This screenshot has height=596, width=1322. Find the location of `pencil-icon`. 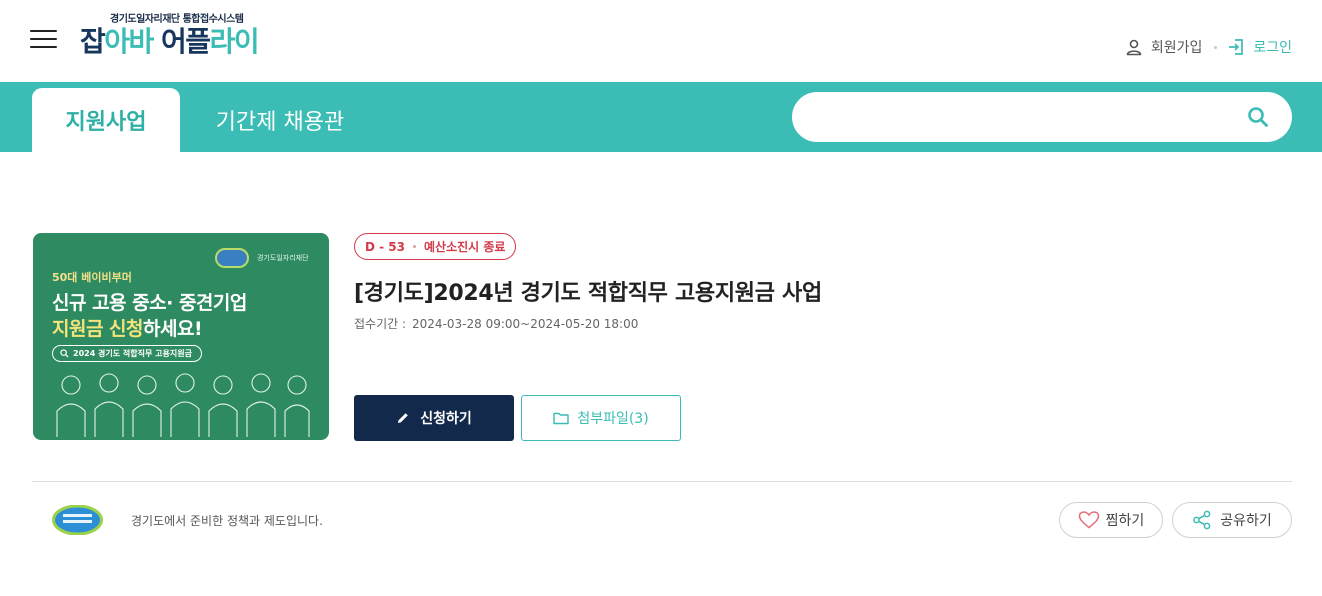

pencil-icon is located at coordinates (403, 418).